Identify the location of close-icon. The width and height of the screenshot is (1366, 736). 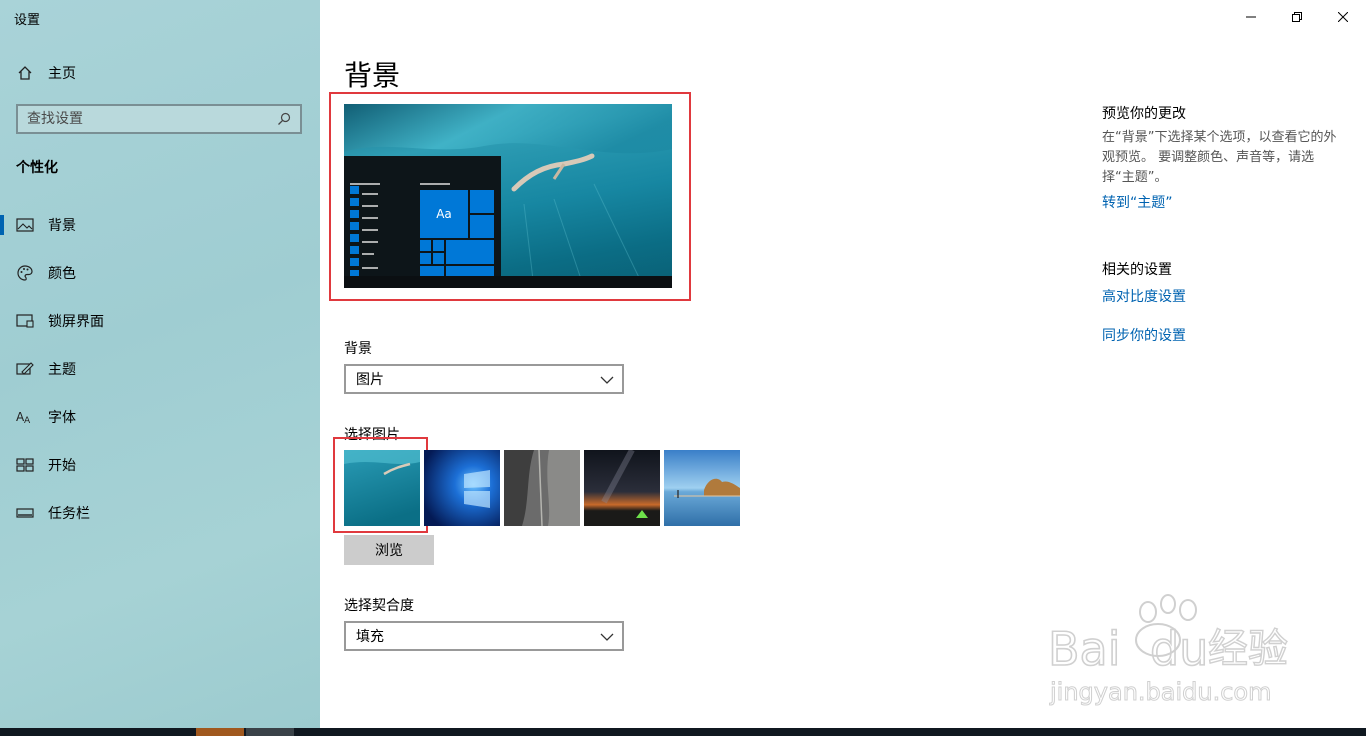
(1343, 16).